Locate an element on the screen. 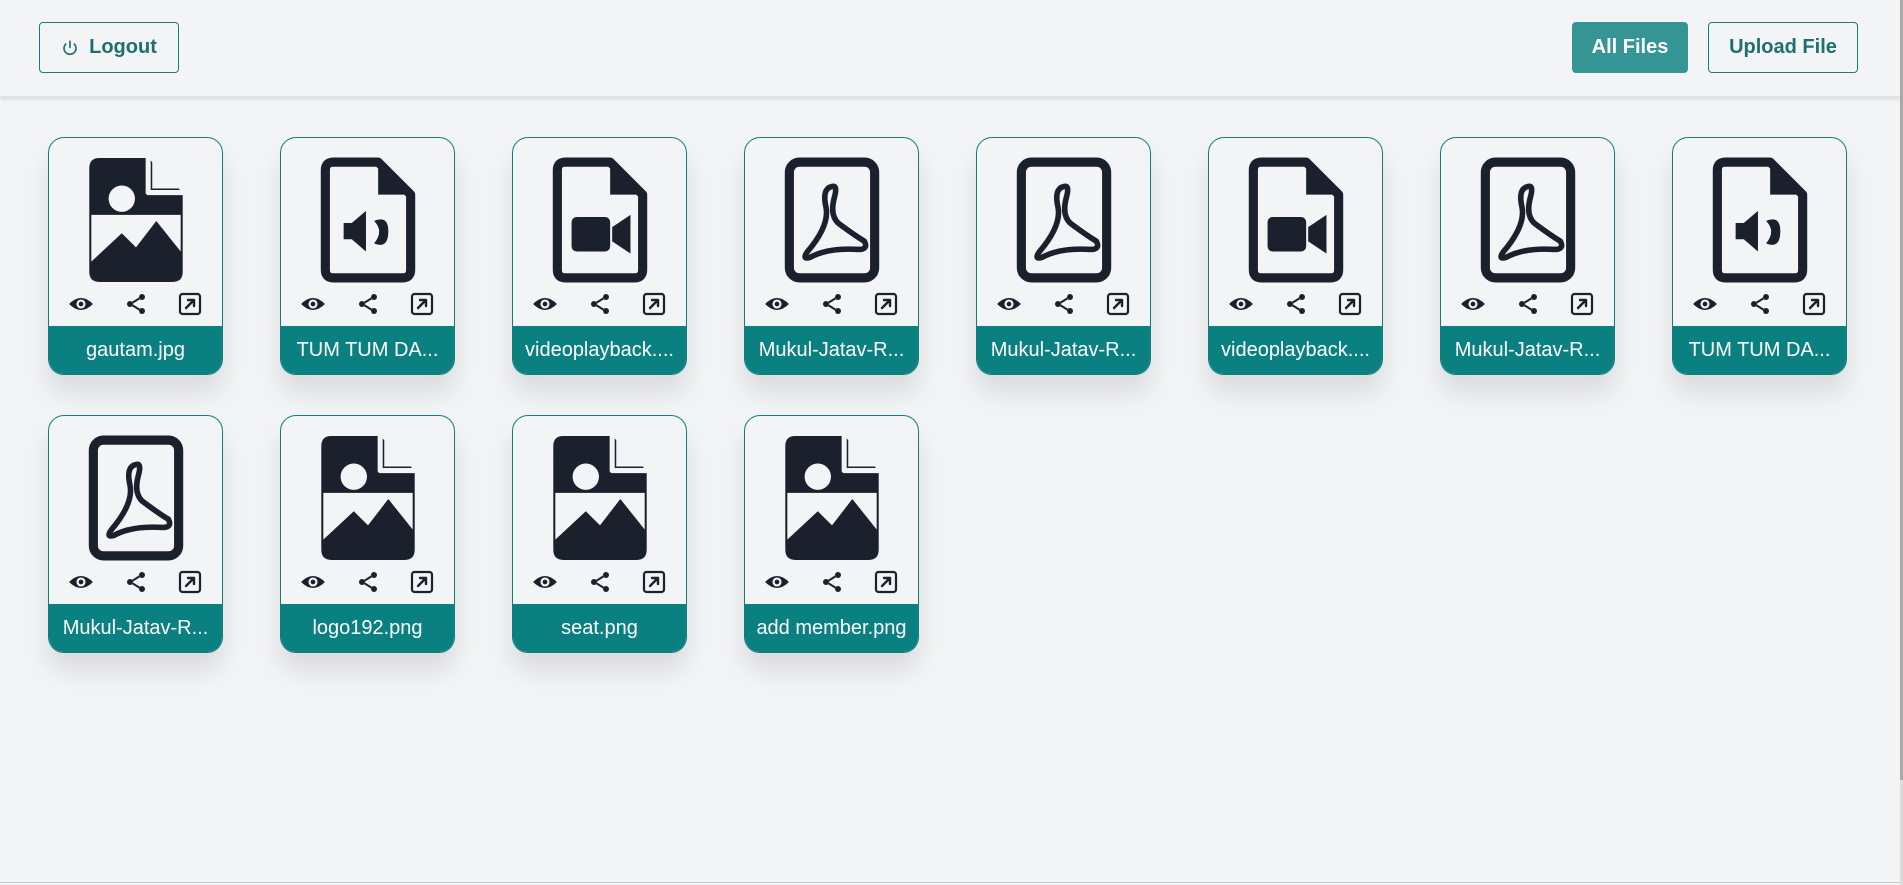 The height and width of the screenshot is (885, 1903). file-name: seat.png is located at coordinates (599, 628).